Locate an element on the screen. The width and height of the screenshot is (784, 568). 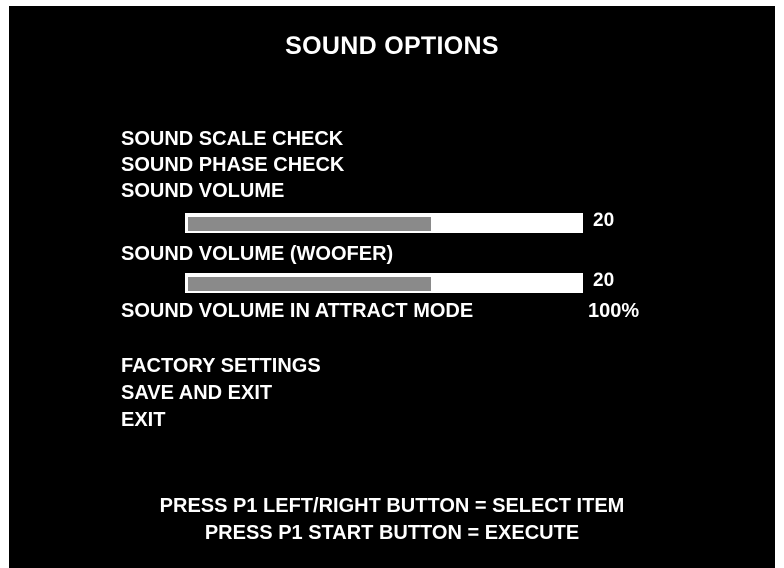
menu-item-save-and-exit: SAVE AND EXIT is located at coordinates (196, 393).